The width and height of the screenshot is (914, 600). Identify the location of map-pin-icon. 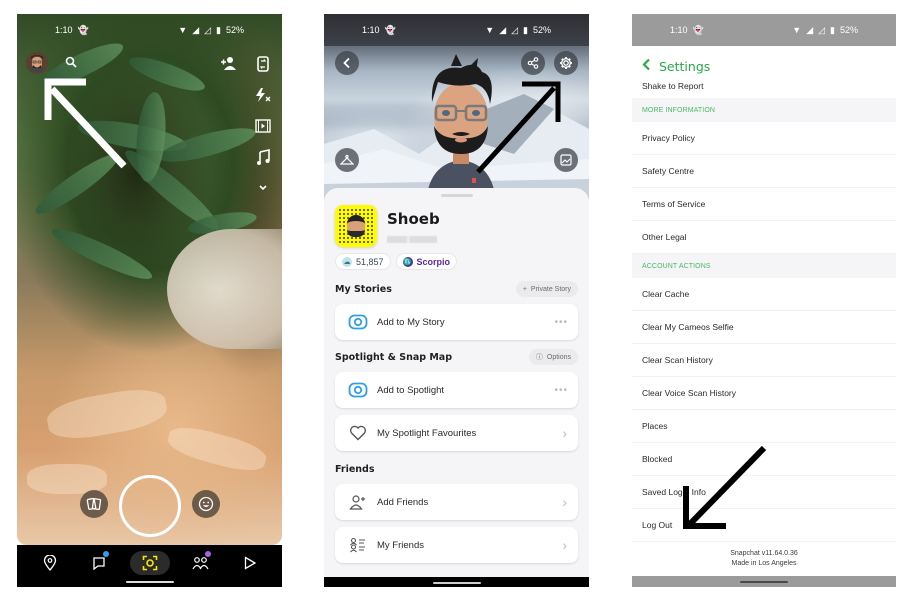
(49, 563).